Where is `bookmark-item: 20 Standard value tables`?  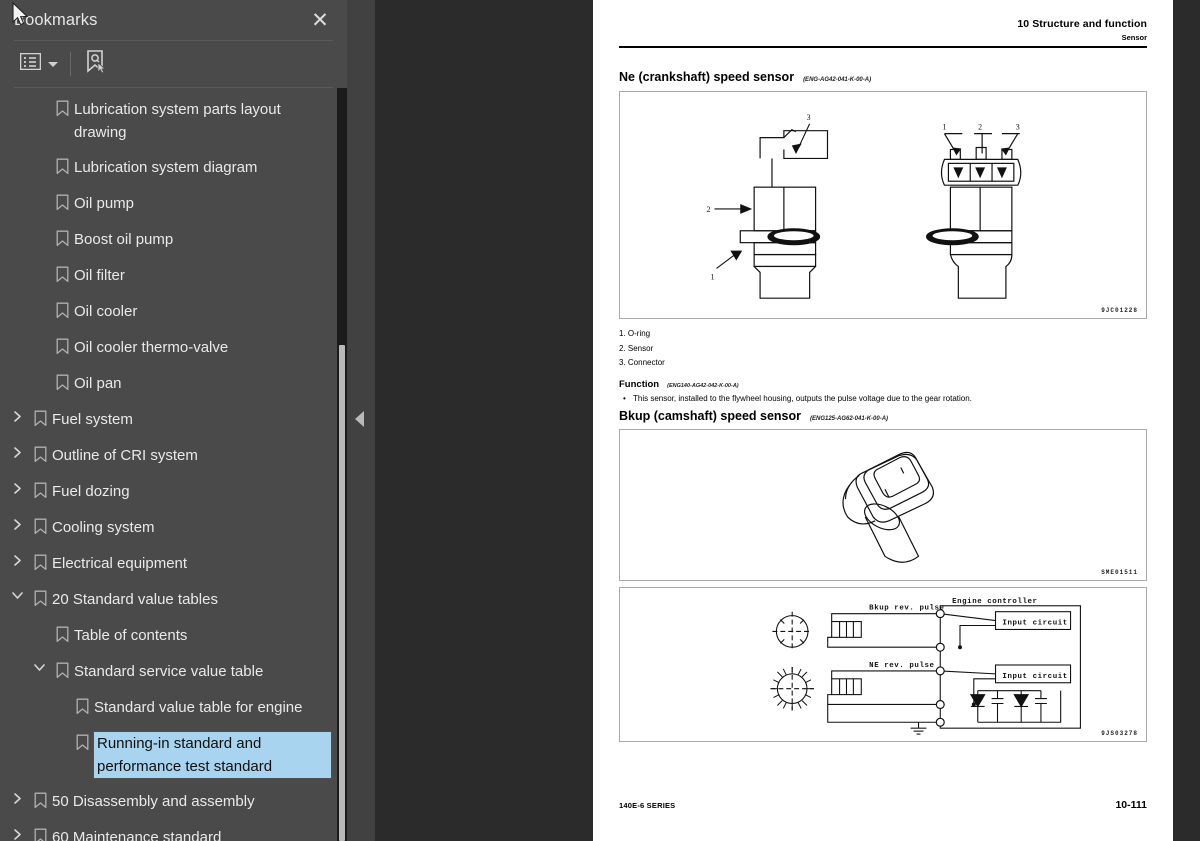 bookmark-item: 20 Standard value tables is located at coordinates (168, 600).